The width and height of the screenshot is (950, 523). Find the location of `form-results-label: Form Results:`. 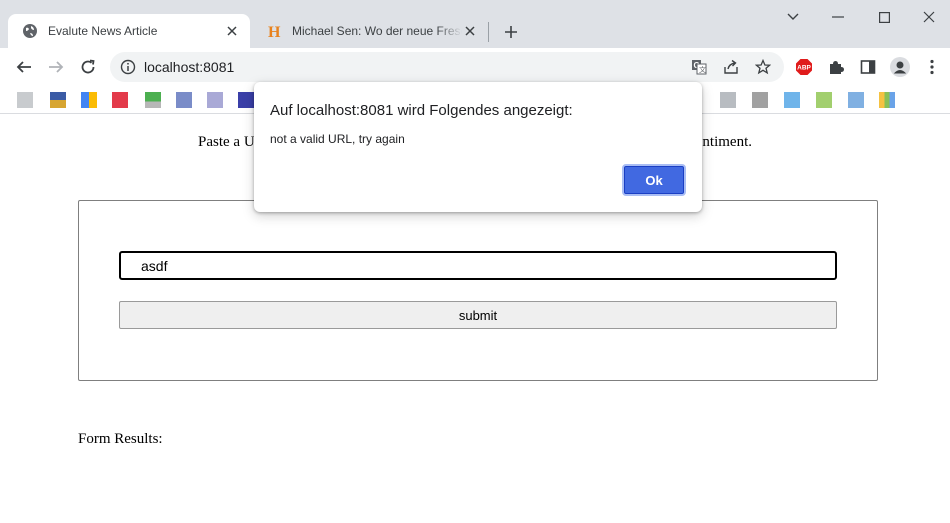

form-results-label: Form Results: is located at coordinates (120, 439).